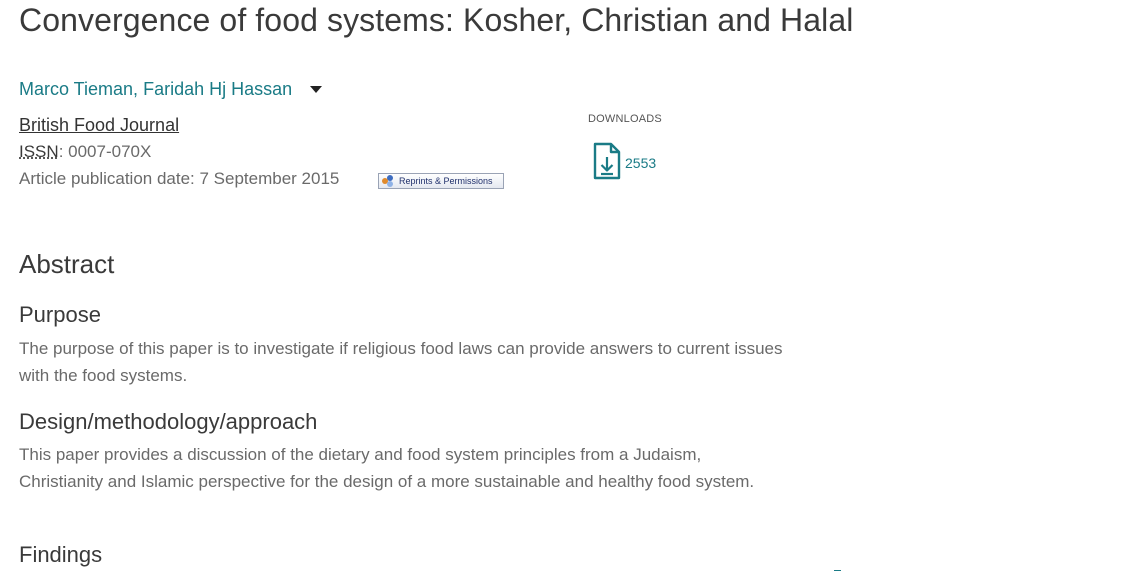  I want to click on reprints-icon, so click(388, 181).